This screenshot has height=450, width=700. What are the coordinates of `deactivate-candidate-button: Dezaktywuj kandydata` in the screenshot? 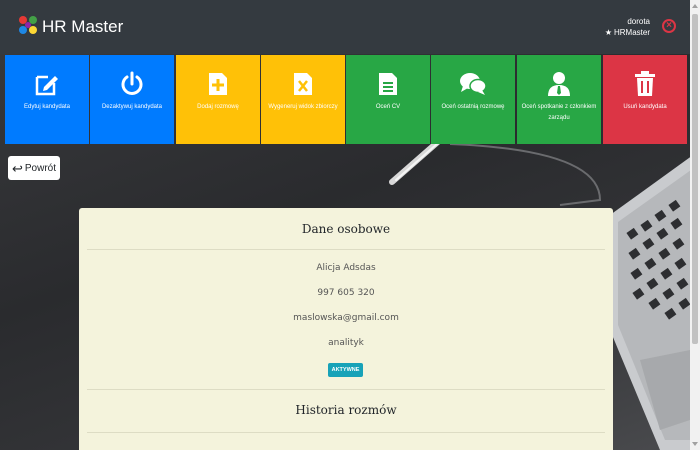 It's located at (132, 99).